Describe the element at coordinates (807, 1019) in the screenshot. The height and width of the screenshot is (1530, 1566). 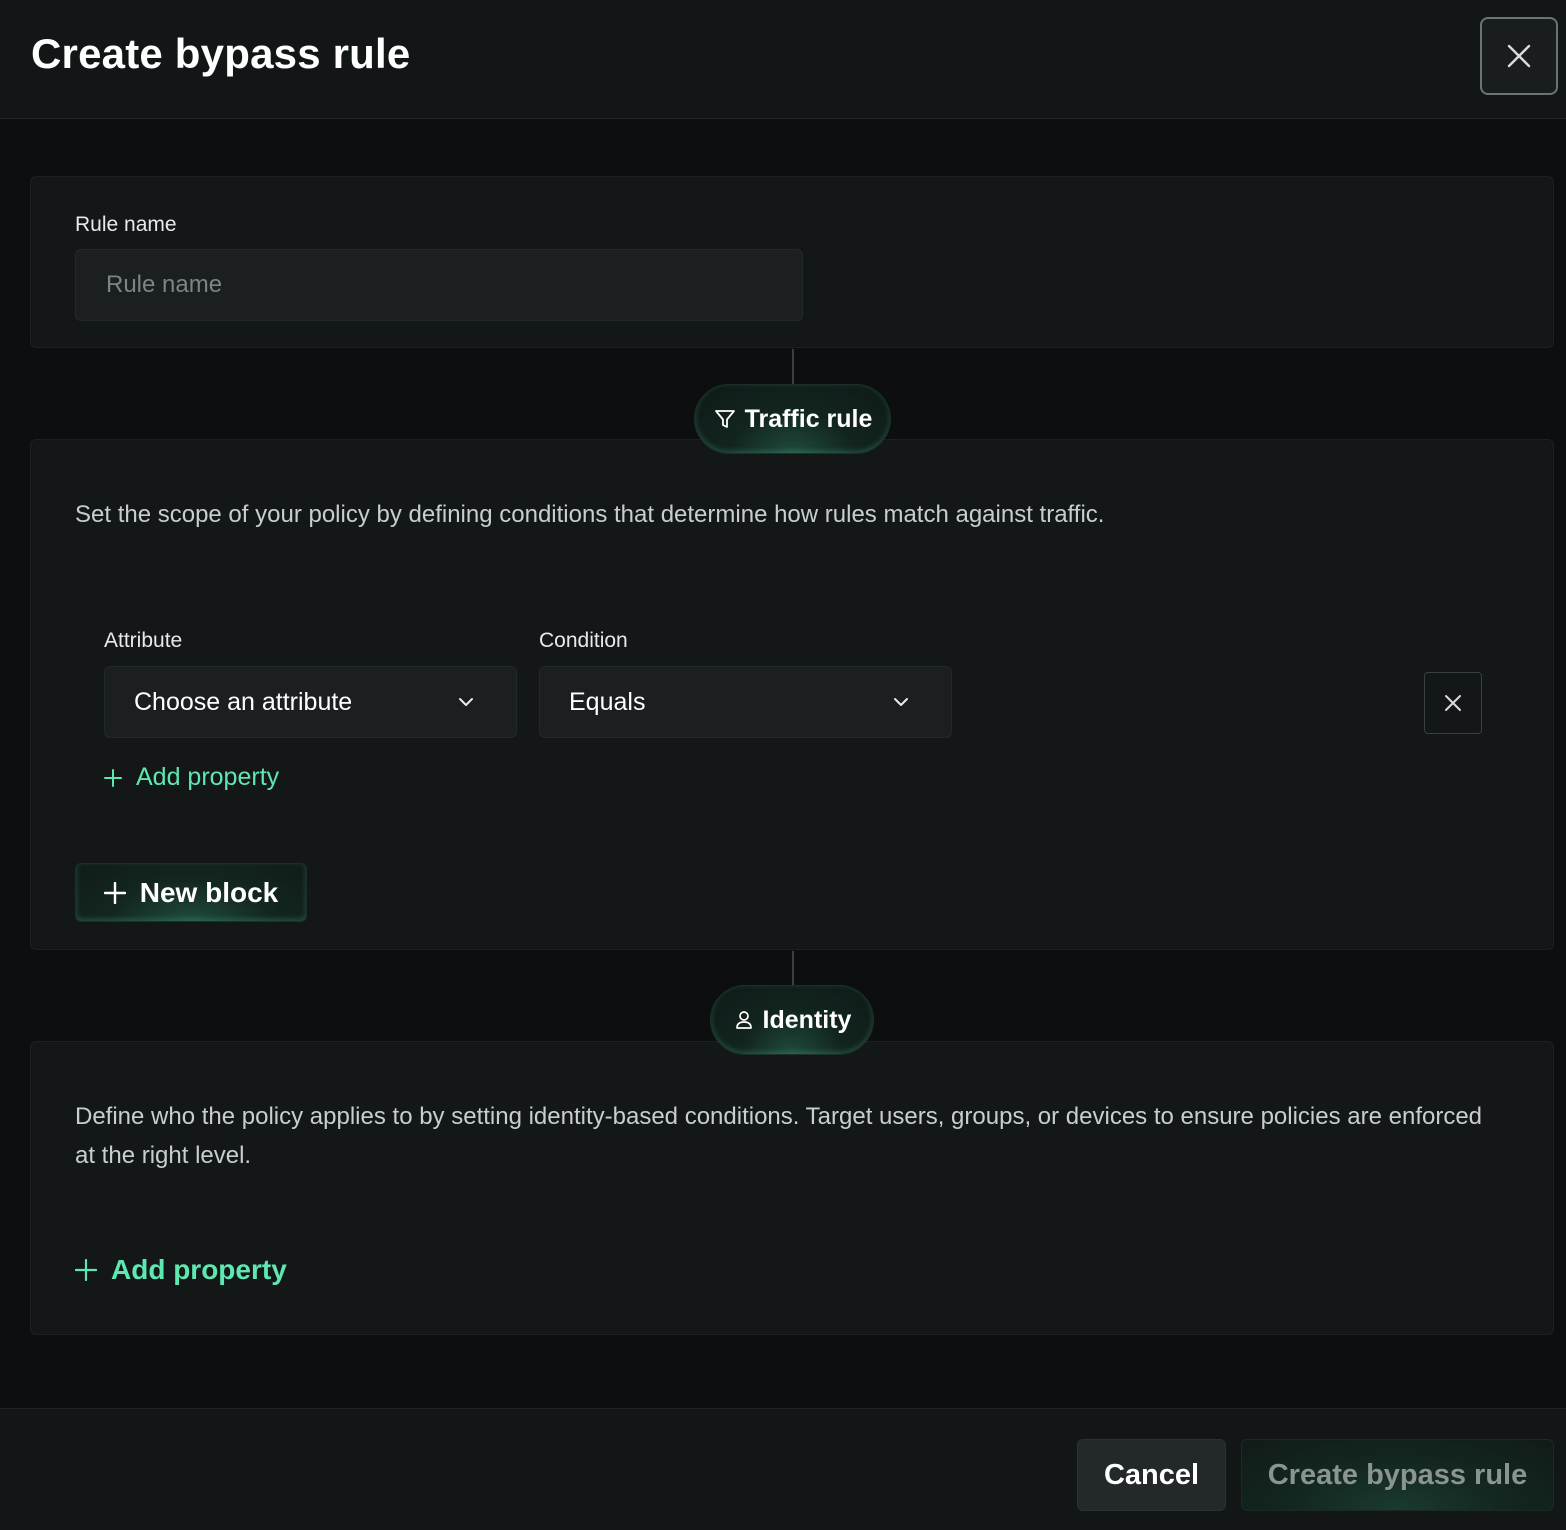
I see `identity-label: Identity` at that location.